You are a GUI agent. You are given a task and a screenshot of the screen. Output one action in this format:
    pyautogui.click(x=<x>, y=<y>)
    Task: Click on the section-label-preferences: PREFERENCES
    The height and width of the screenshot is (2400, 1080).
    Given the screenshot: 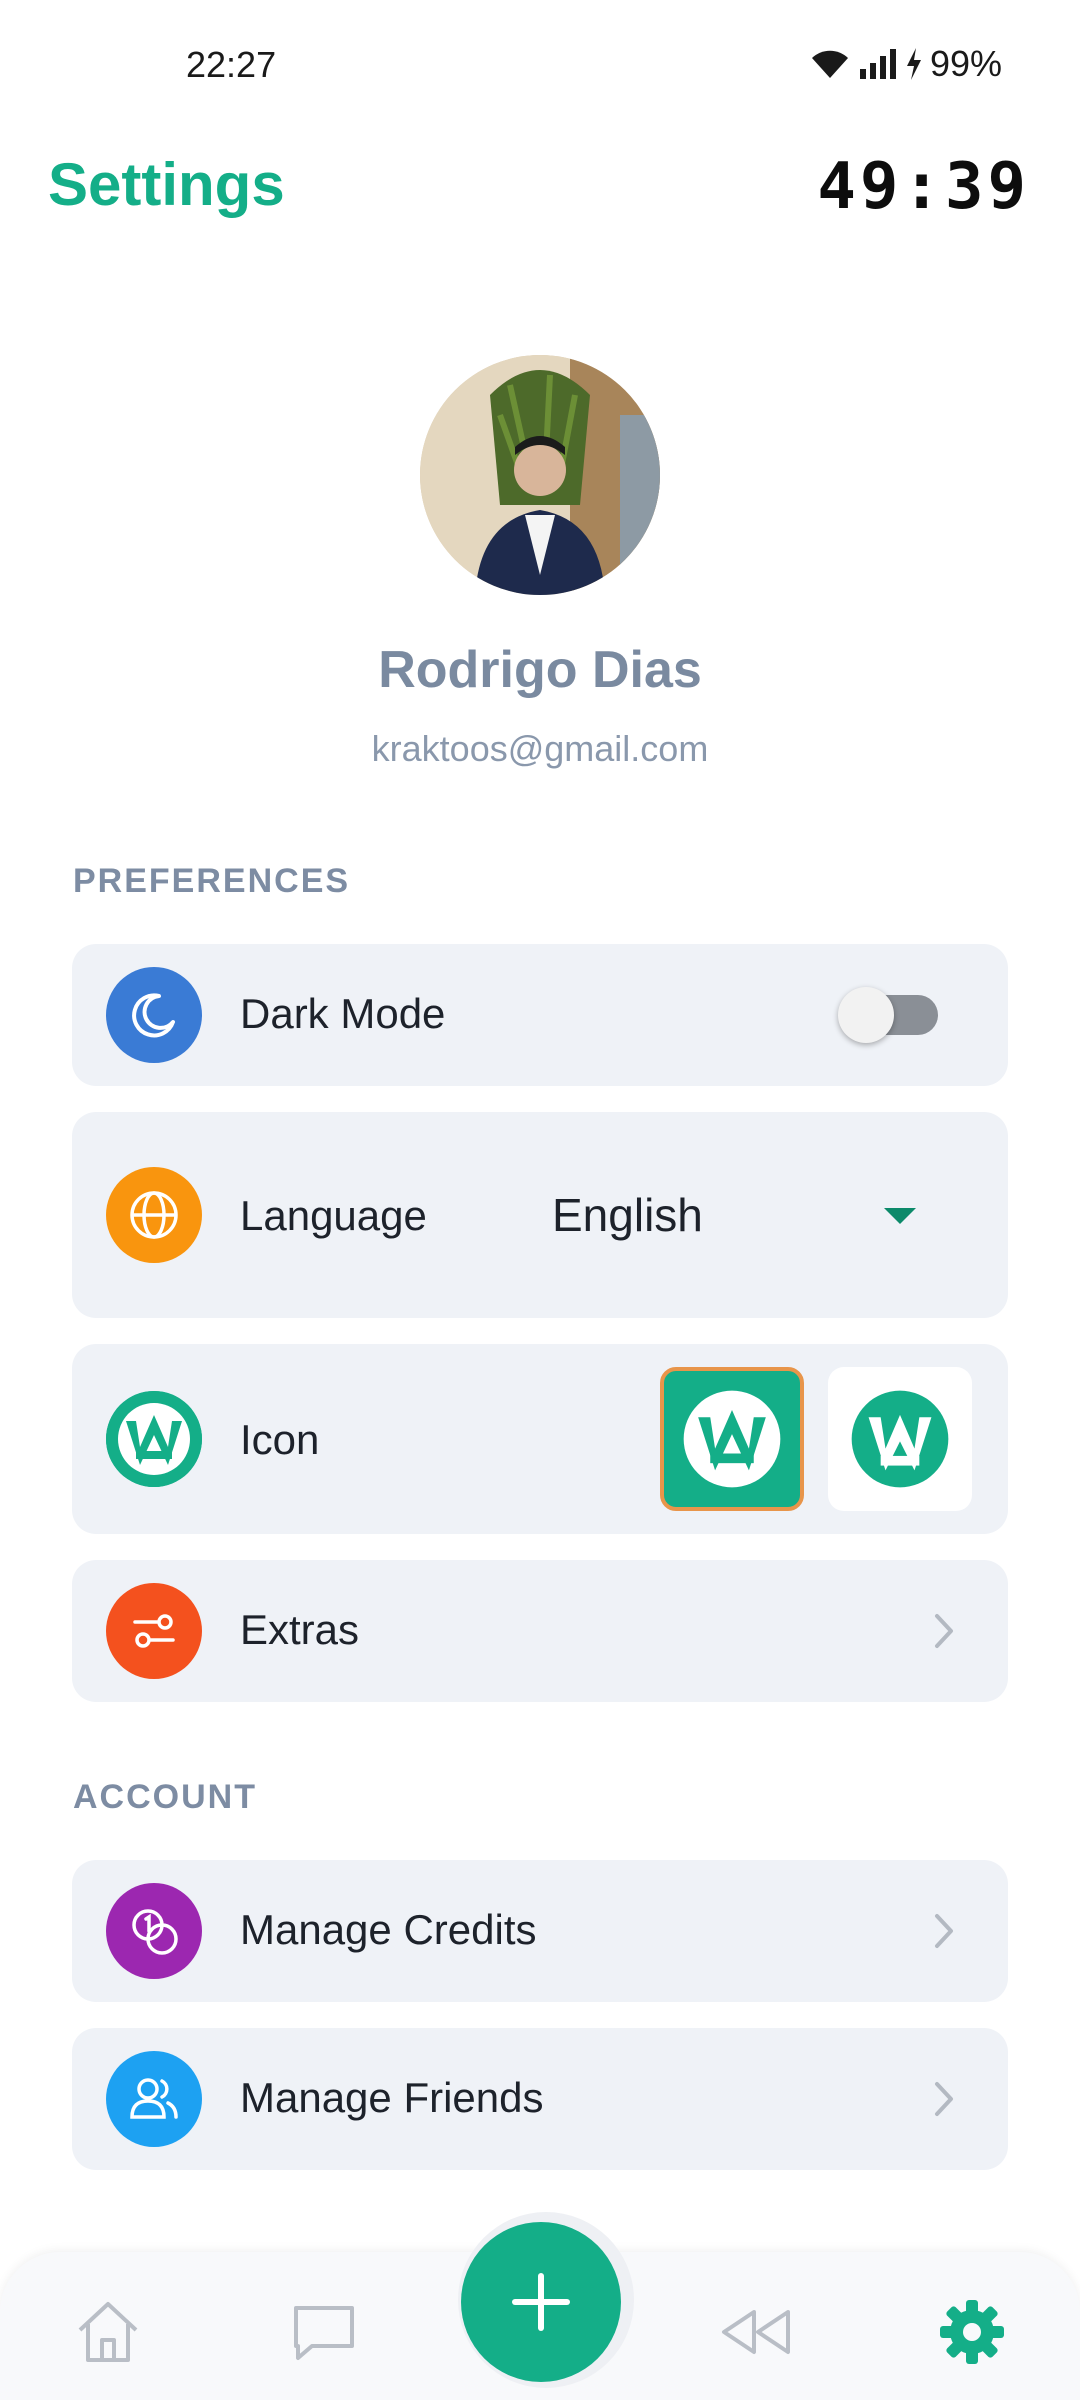 What is the action you would take?
    pyautogui.click(x=212, y=881)
    